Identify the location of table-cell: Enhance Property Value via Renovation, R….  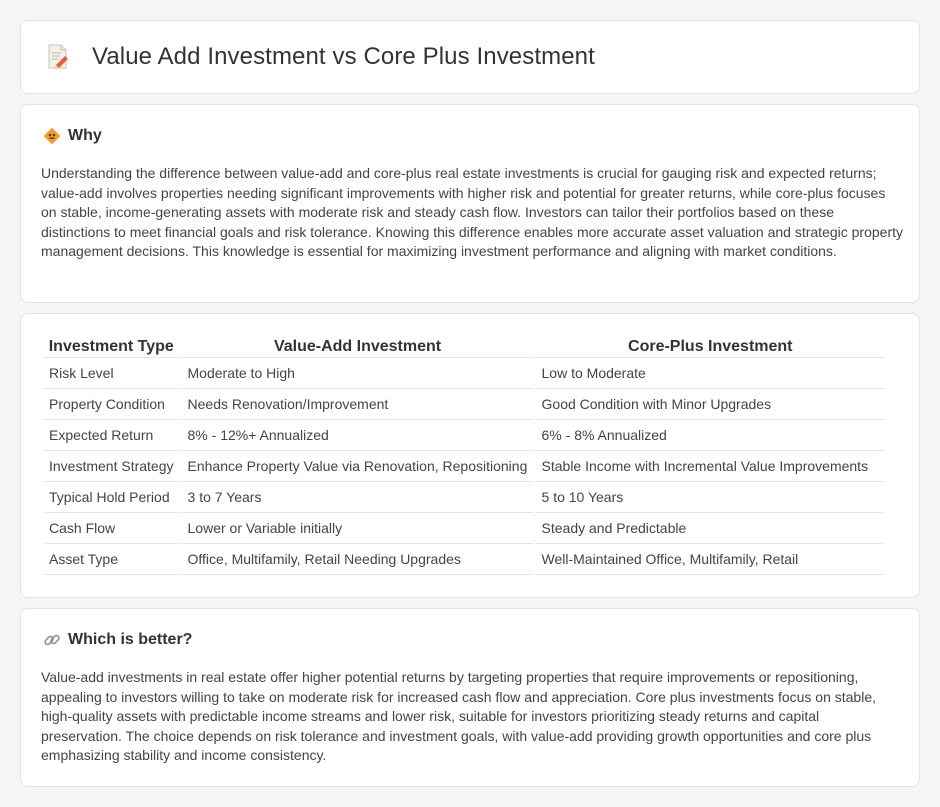
(357, 466).